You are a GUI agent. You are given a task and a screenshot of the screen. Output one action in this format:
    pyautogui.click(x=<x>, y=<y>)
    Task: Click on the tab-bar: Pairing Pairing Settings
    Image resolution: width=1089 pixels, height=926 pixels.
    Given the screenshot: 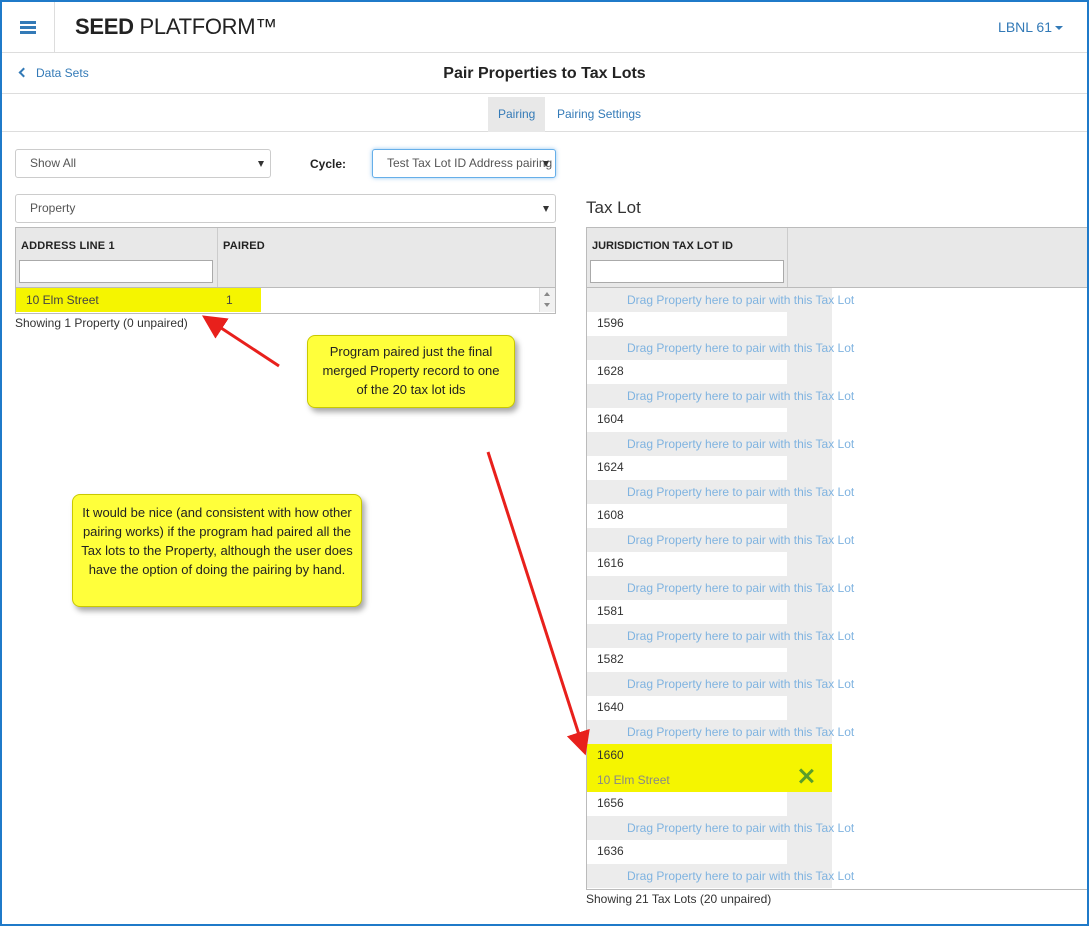 What is the action you would take?
    pyautogui.click(x=544, y=113)
    